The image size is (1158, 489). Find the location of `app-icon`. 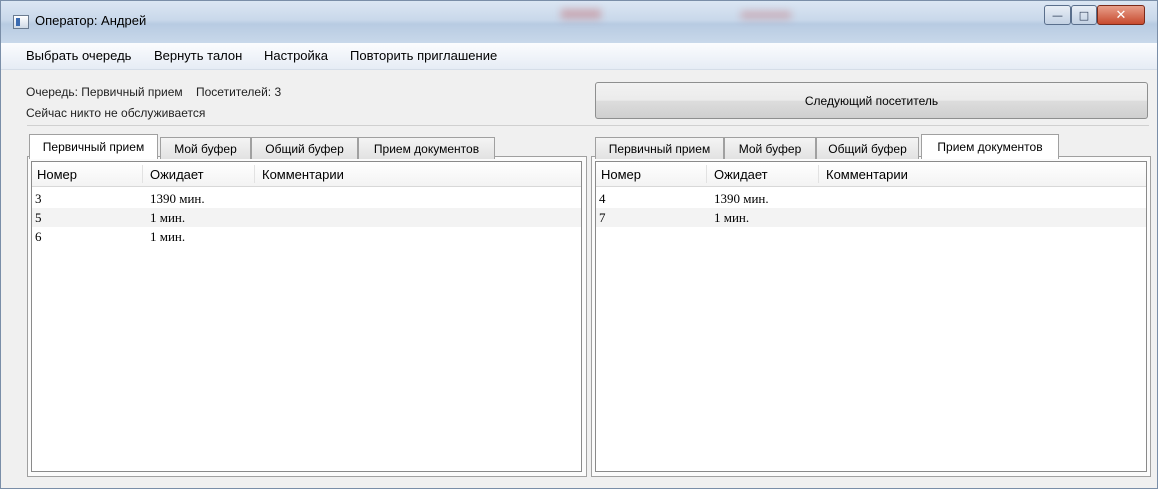

app-icon is located at coordinates (21, 22).